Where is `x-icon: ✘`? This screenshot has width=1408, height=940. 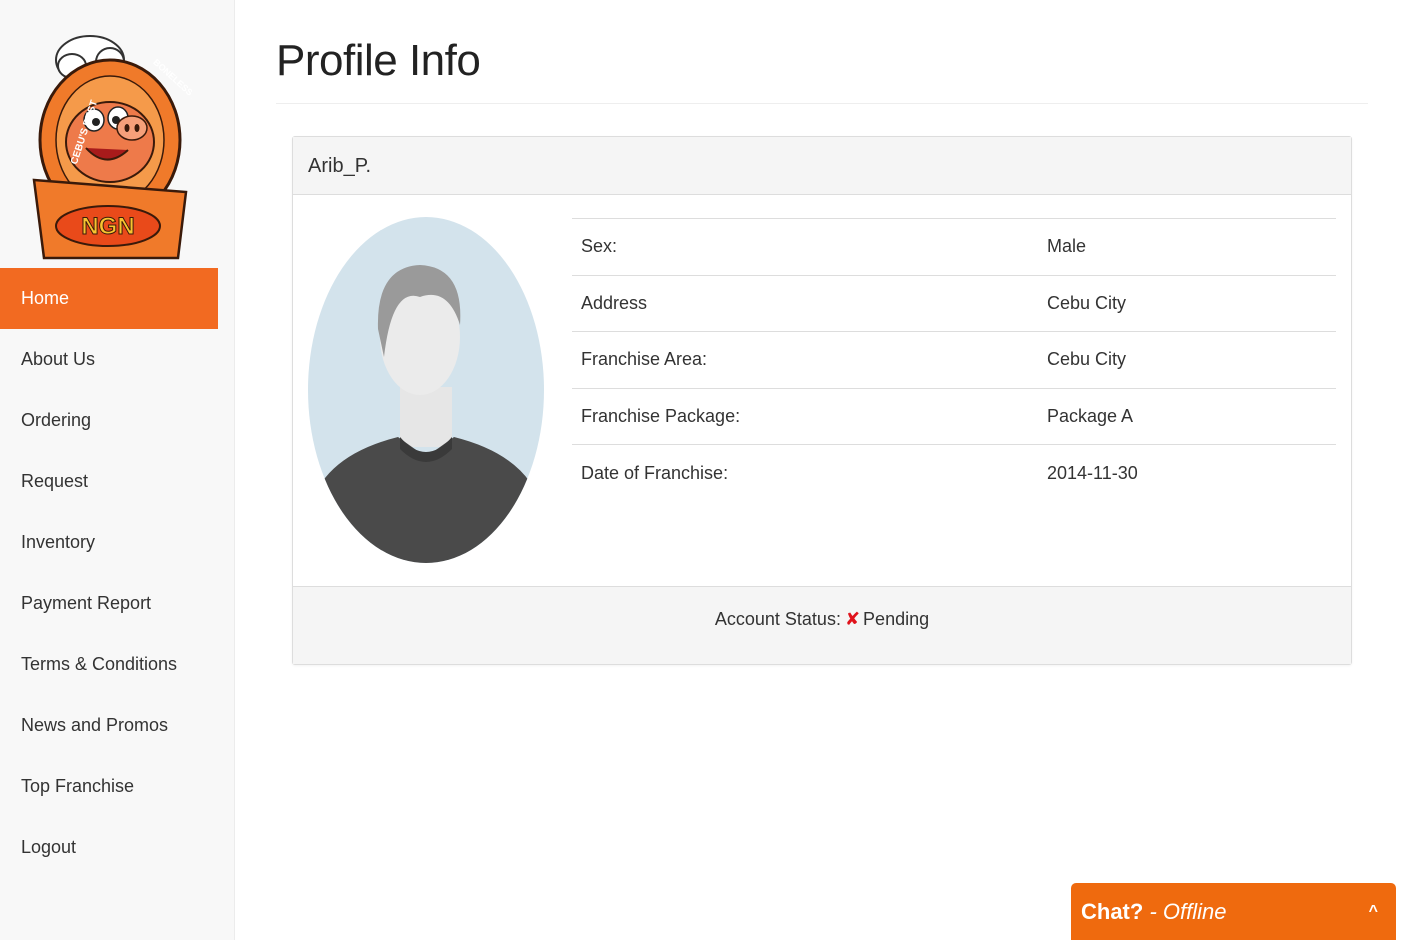 x-icon: ✘ is located at coordinates (852, 619).